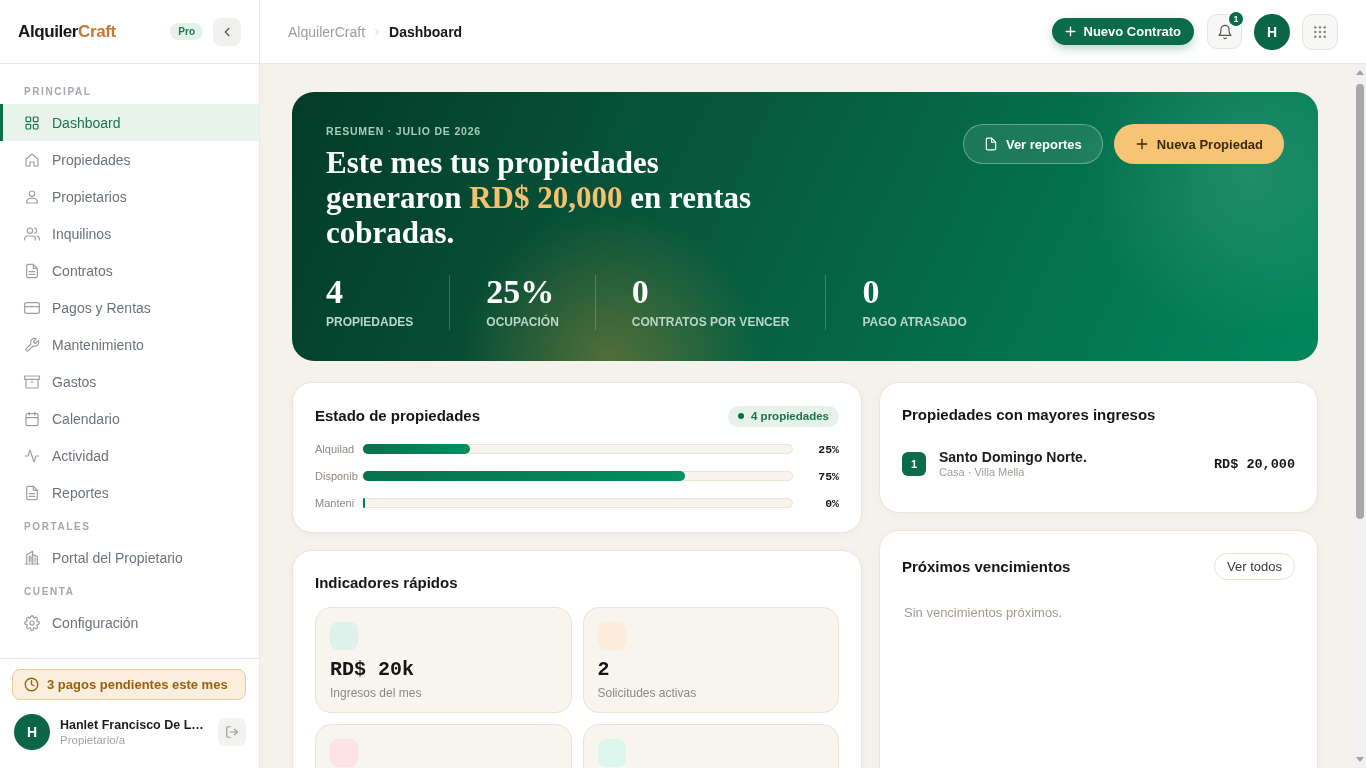 The width and height of the screenshot is (1366, 768). What do you see at coordinates (129, 455) in the screenshot?
I see `nav-item: Actividad` at bounding box center [129, 455].